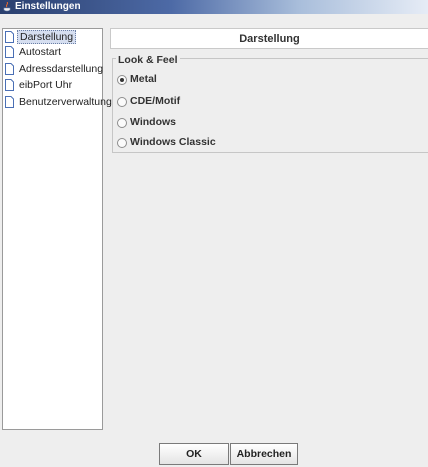 Image resolution: width=428 pixels, height=467 pixels. Describe the element at coordinates (122, 80) in the screenshot. I see `radio-selected-icon` at that location.